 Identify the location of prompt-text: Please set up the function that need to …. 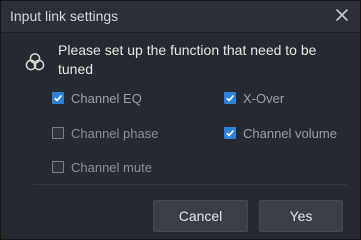
(187, 59).